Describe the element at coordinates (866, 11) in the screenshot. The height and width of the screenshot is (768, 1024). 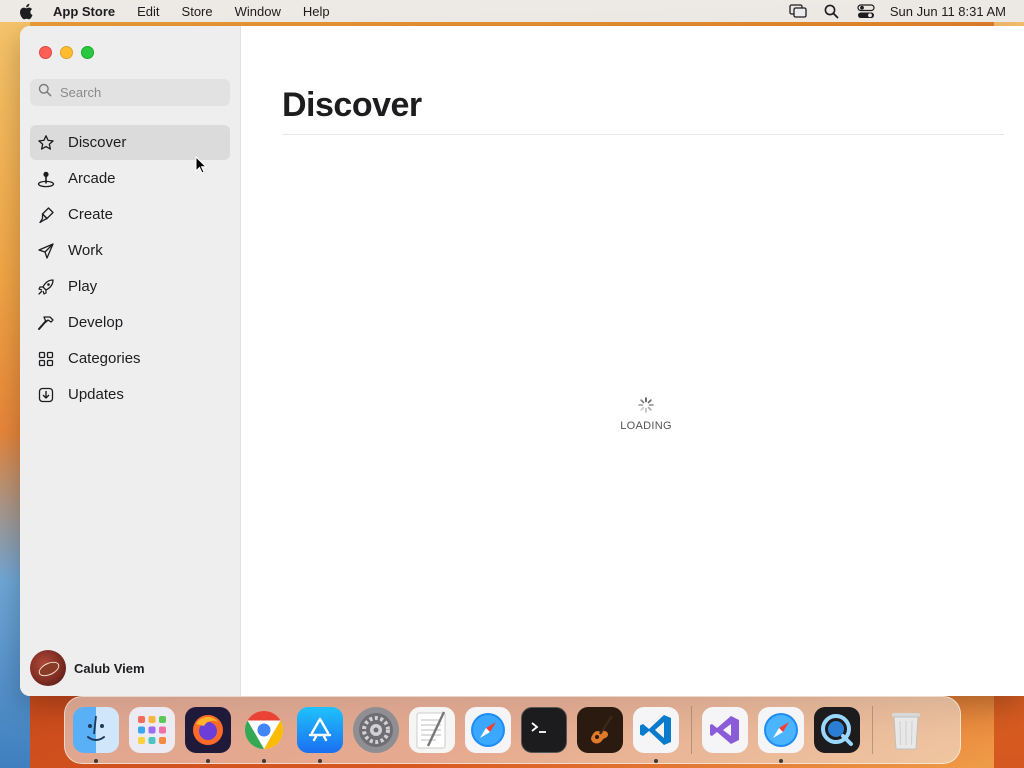
I see `control-center-icon` at that location.